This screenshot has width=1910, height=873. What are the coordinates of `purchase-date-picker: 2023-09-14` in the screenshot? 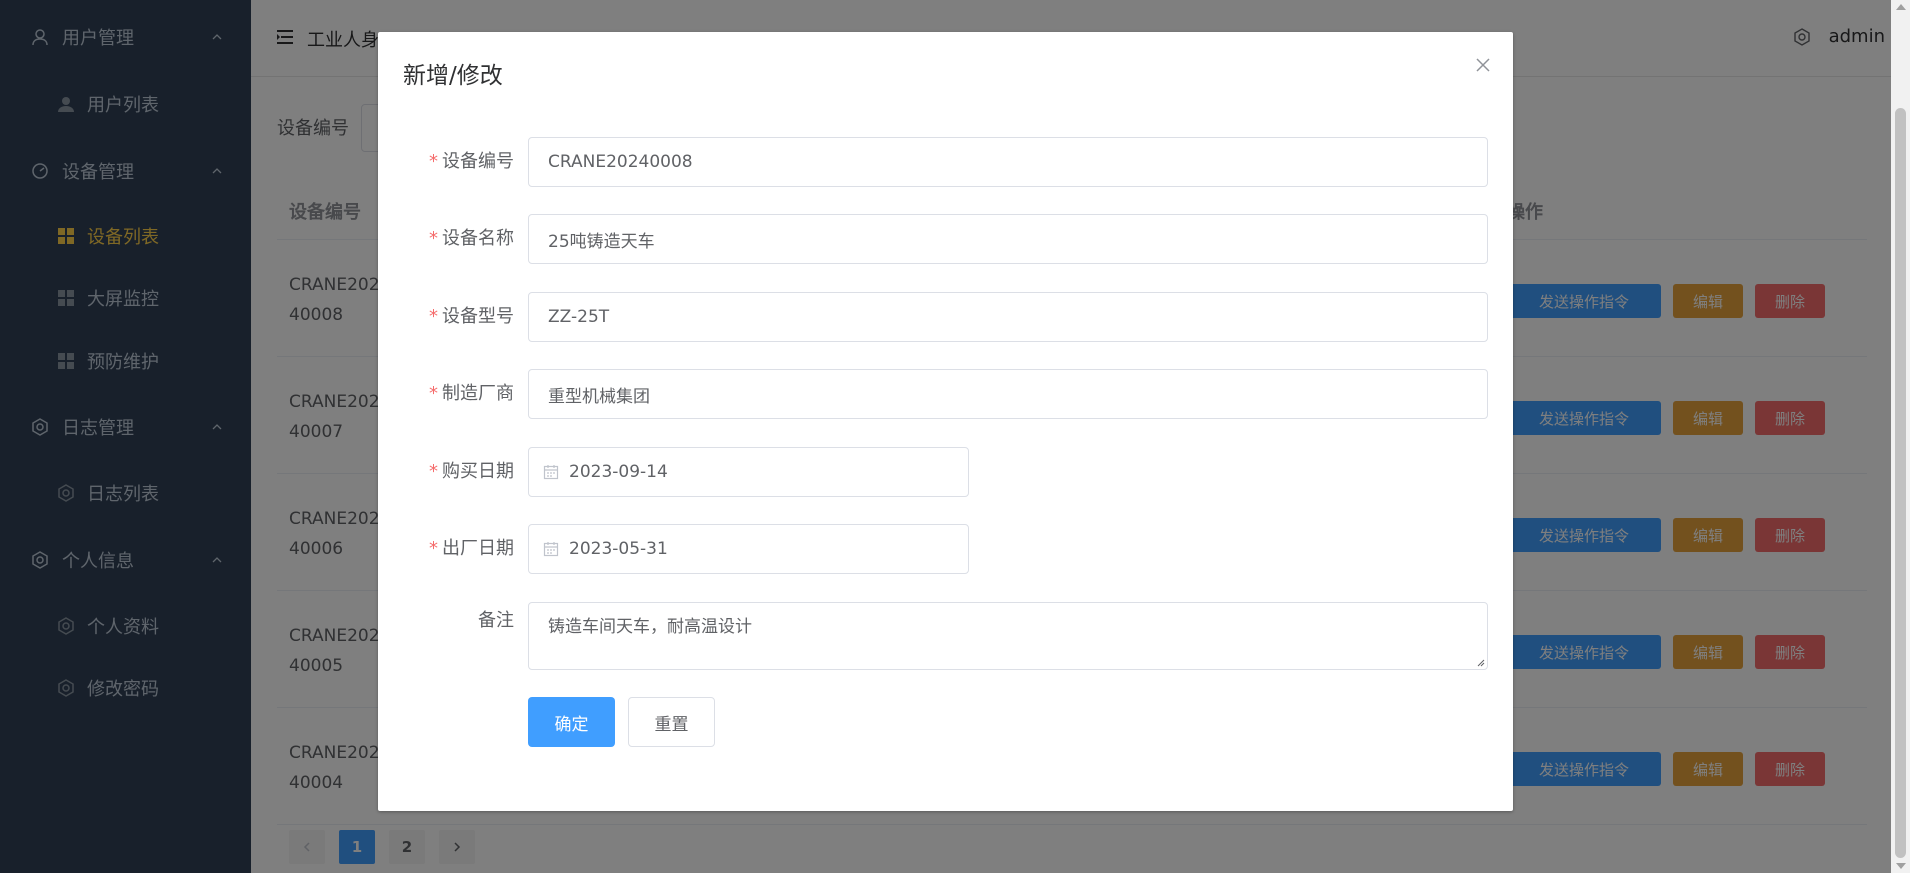 It's located at (748, 472).